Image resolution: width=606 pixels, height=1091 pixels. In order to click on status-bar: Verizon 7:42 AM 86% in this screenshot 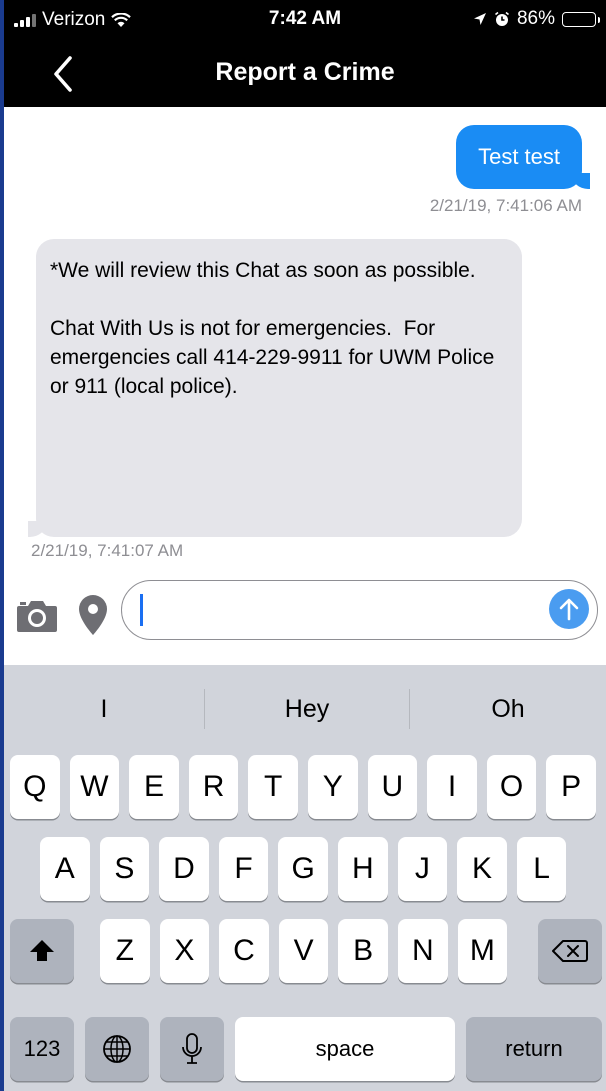, I will do `click(305, 20)`.